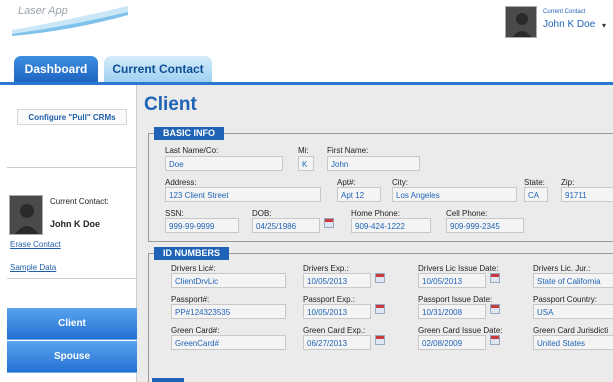 This screenshot has width=613, height=382. What do you see at coordinates (337, 280) in the screenshot?
I see `drivers-exp-field: 10/05/2013` at bounding box center [337, 280].